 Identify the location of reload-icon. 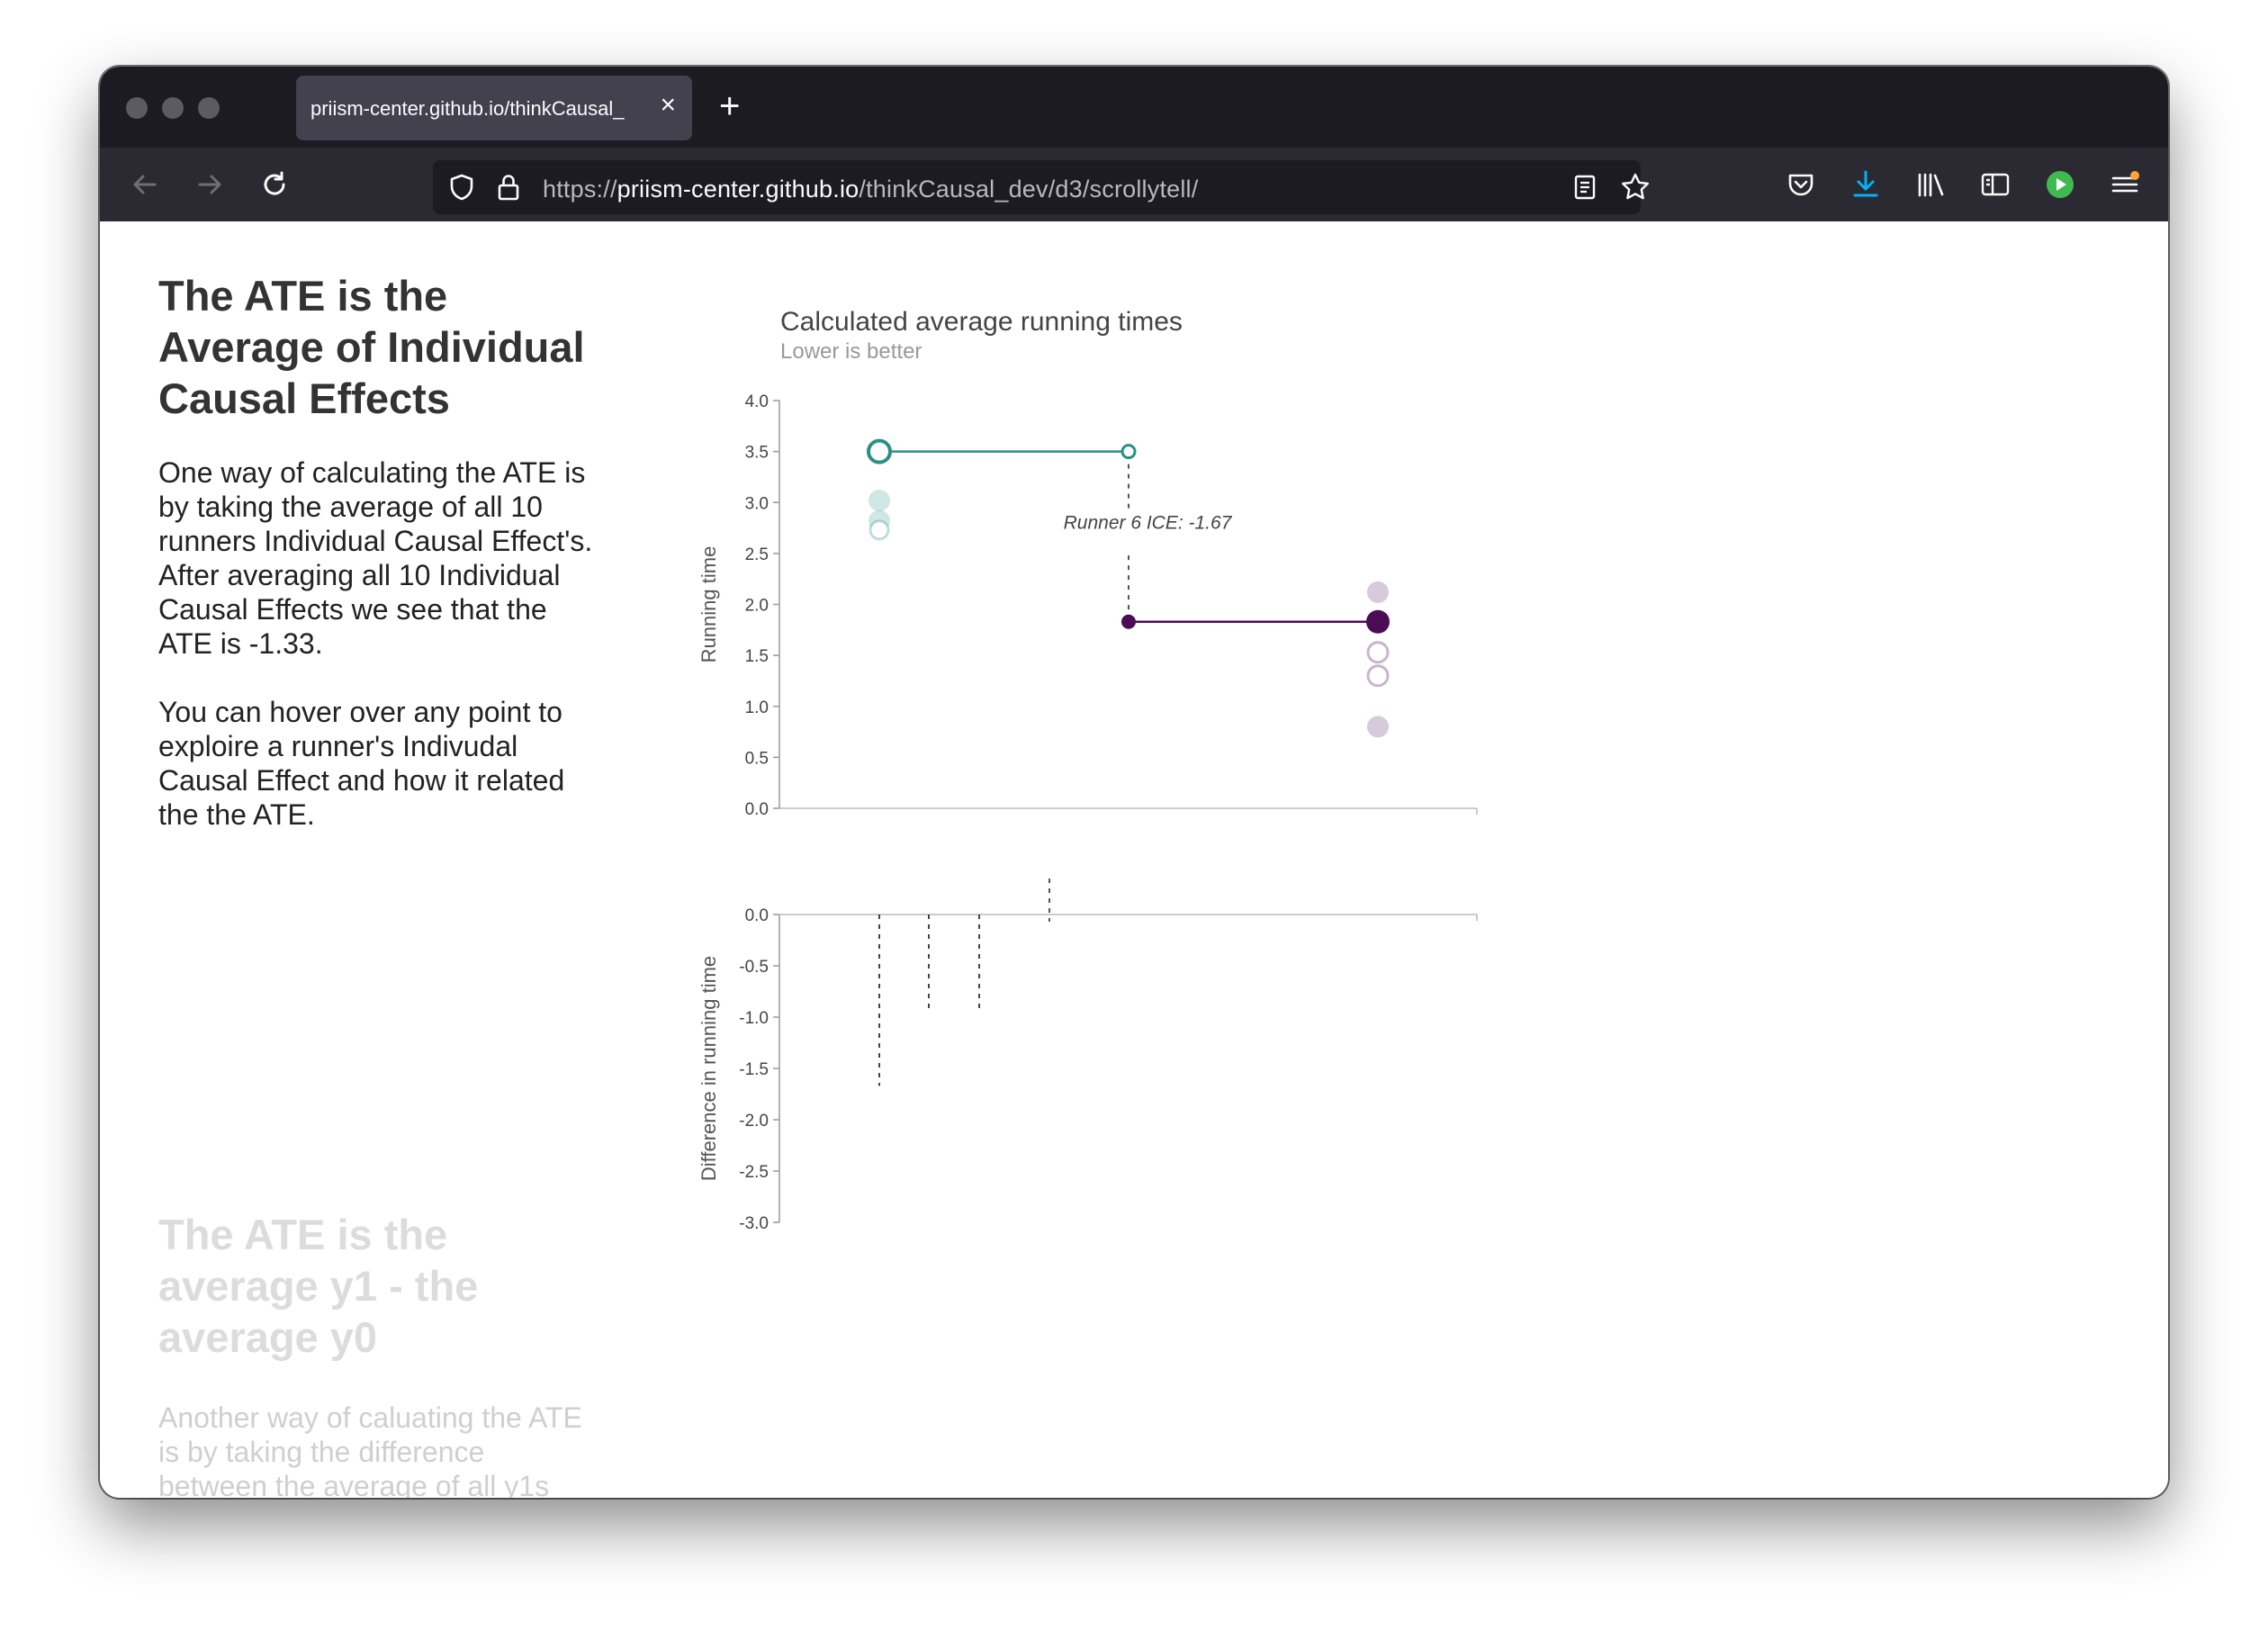
(274, 184).